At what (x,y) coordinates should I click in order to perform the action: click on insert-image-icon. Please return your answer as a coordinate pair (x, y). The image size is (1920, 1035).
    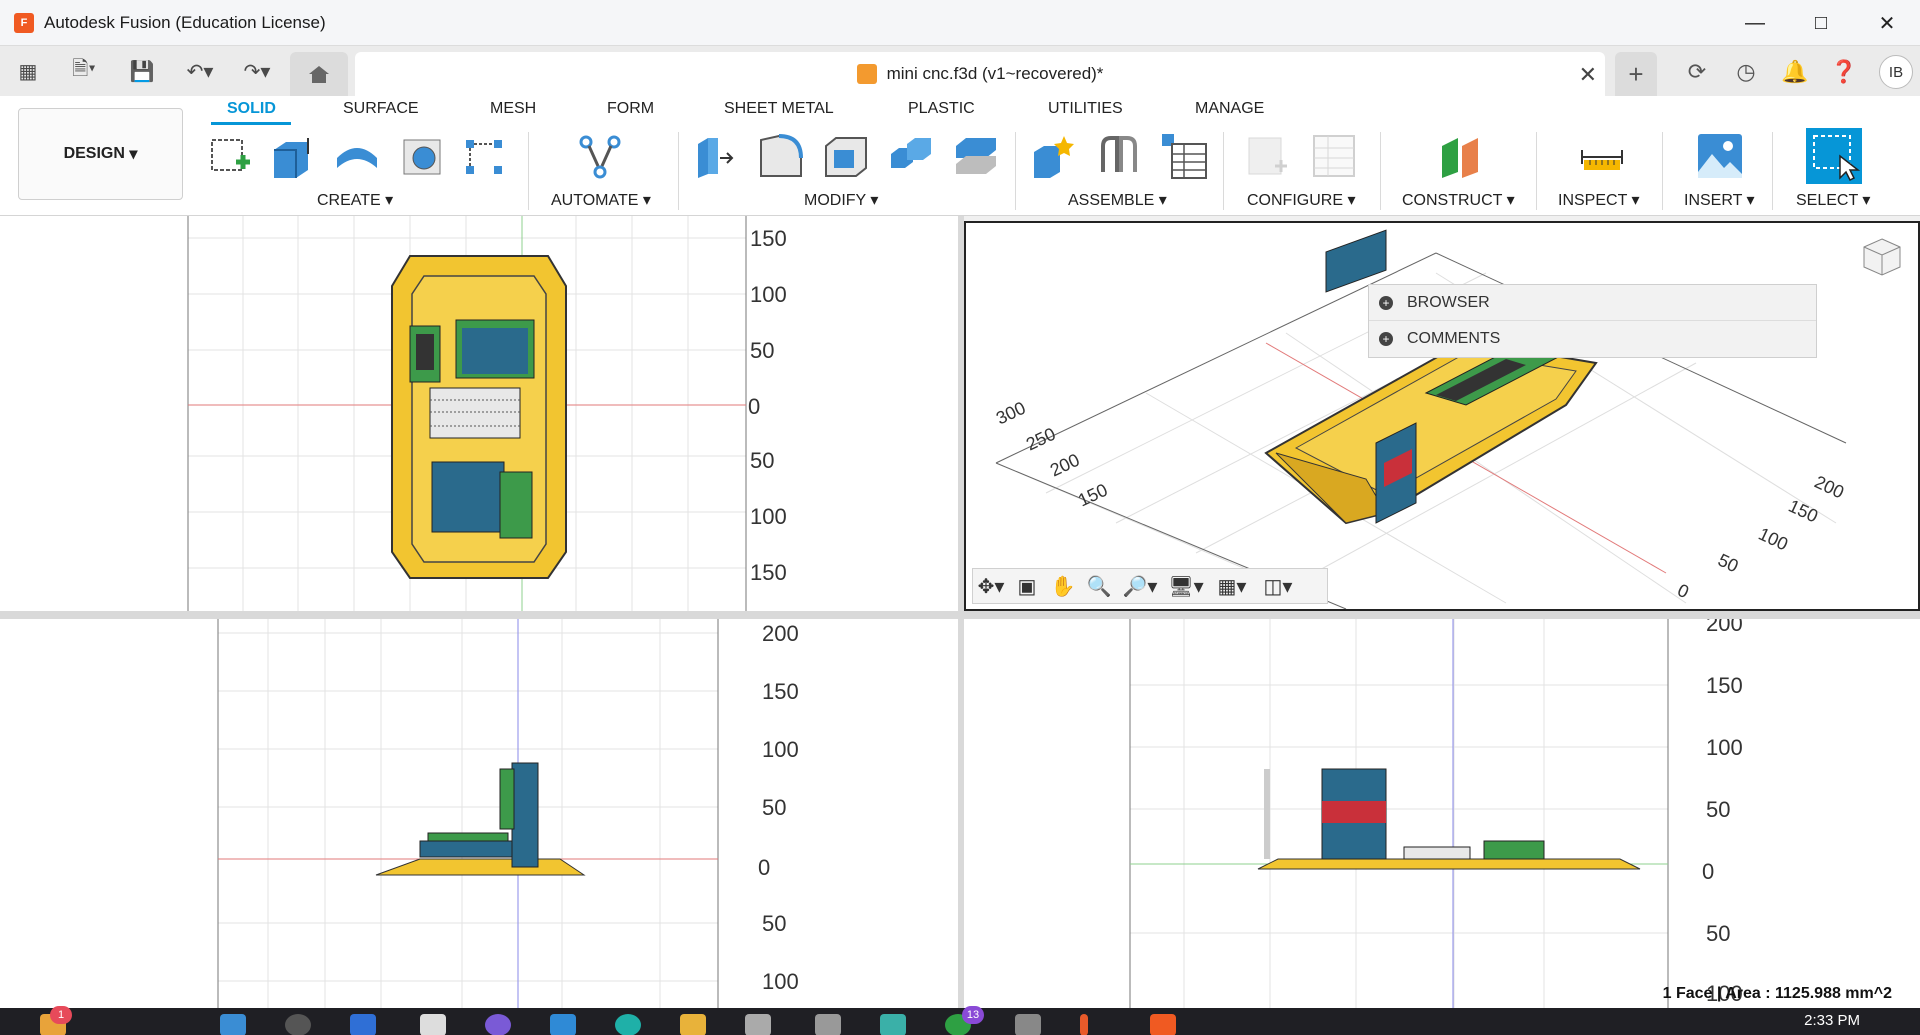
    Looking at the image, I should click on (1720, 156).